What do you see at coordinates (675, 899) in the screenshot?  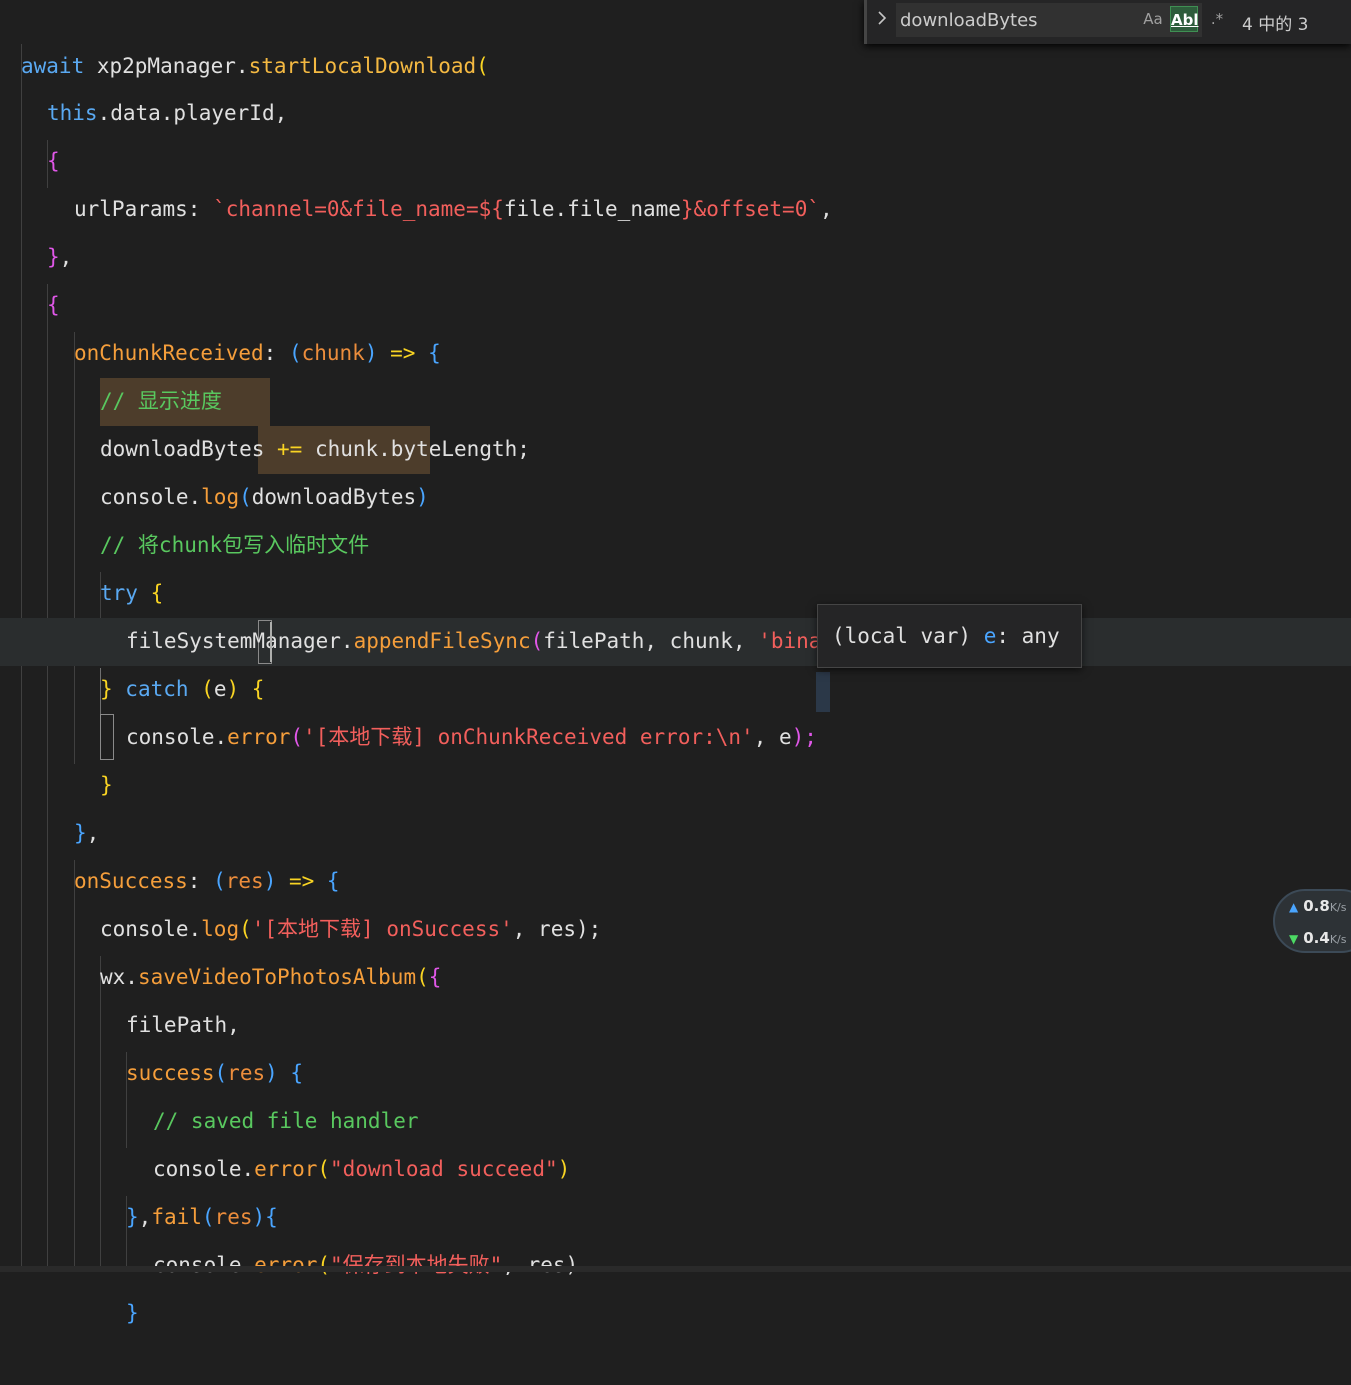 I see `code-line-19: console.log('[本地下载] onSuccess', res);` at bounding box center [675, 899].